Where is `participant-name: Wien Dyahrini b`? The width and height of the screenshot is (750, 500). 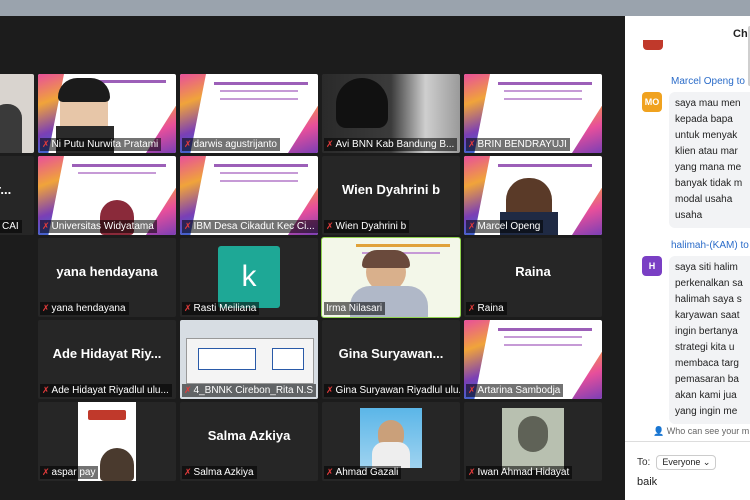 participant-name: Wien Dyahrini b is located at coordinates (371, 226).